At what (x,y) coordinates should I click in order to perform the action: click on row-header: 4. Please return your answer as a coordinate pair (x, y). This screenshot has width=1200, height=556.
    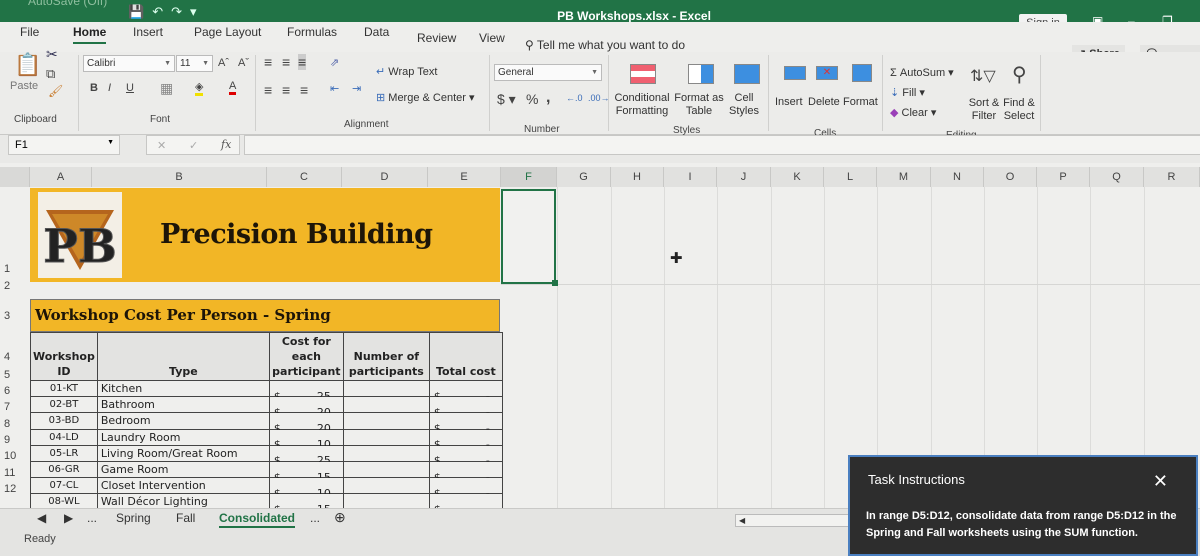
    Looking at the image, I should click on (15, 357).